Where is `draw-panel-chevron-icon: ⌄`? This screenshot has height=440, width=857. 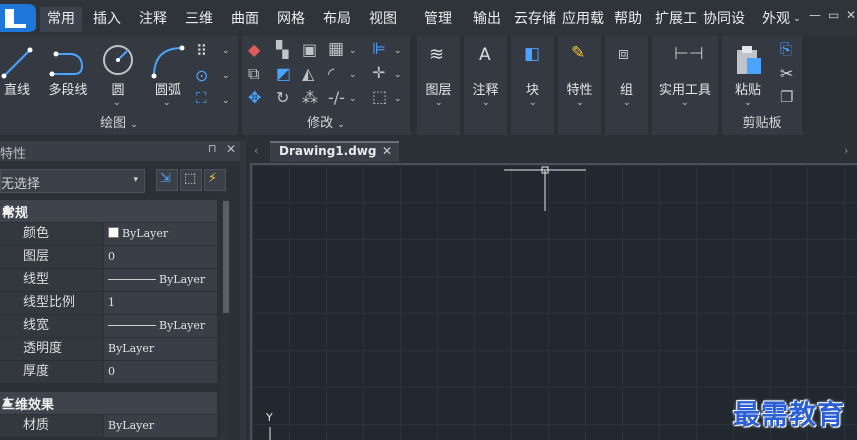
draw-panel-chevron-icon: ⌄ is located at coordinates (134, 125).